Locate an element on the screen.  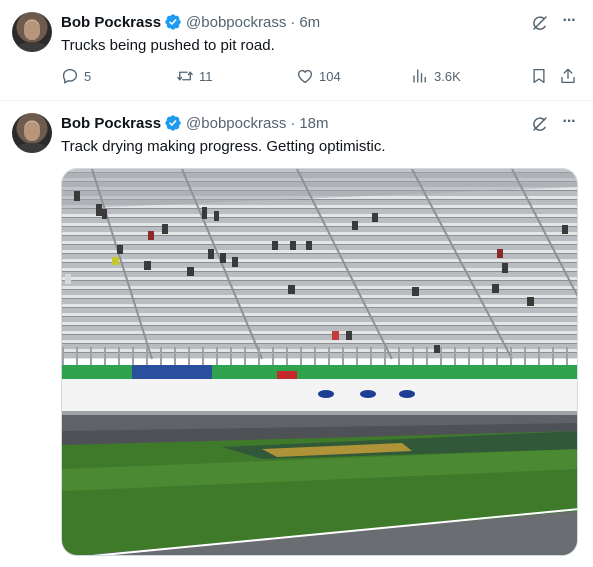
repost-icon is located at coordinates (185, 76).